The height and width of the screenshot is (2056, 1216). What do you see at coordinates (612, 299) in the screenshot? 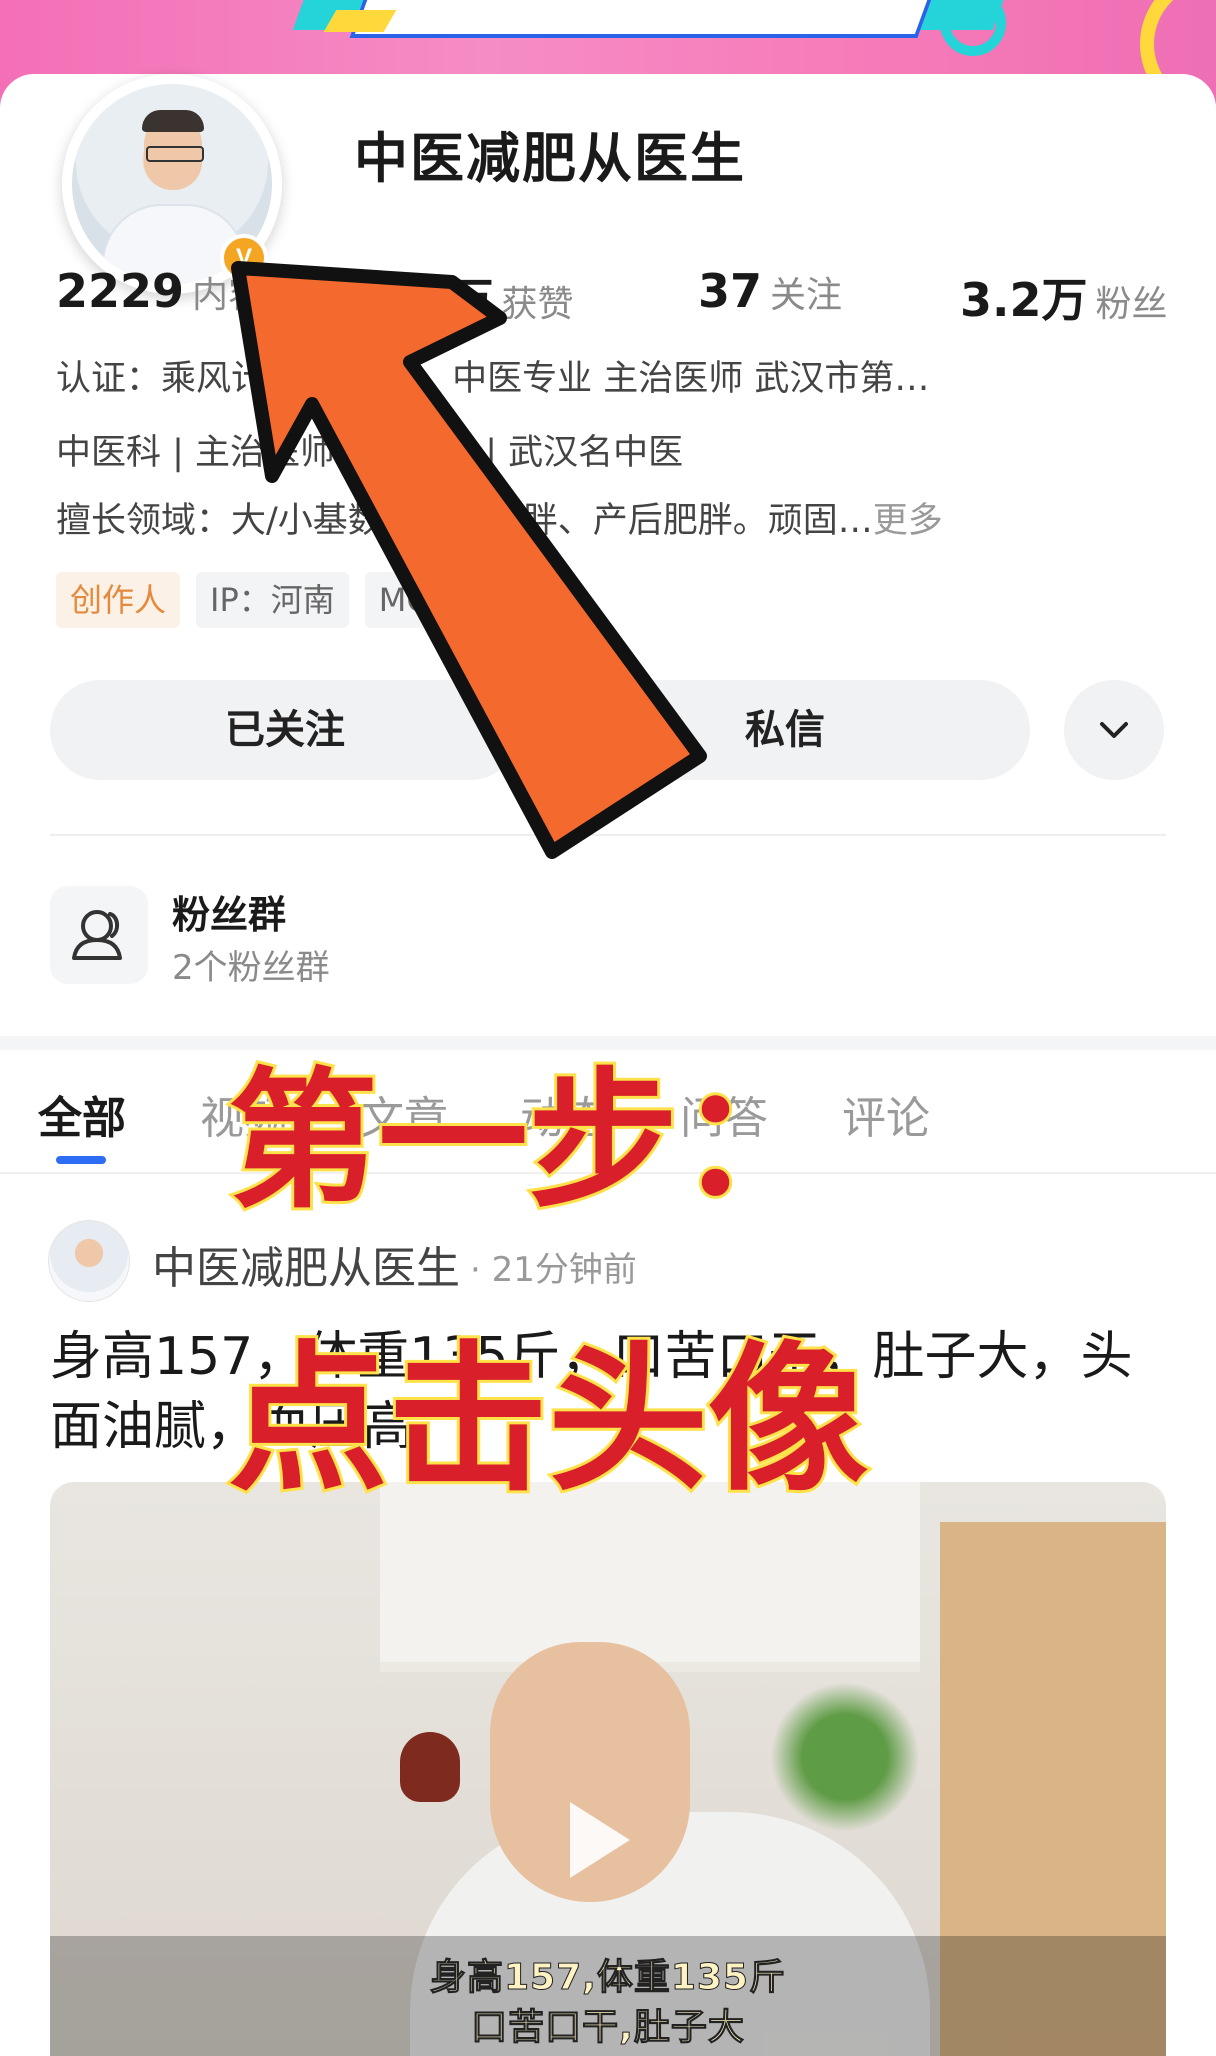
I see `profile-stats: 2229 内容 9.3万 获赞 37 关注 3.2万 粉丝` at bounding box center [612, 299].